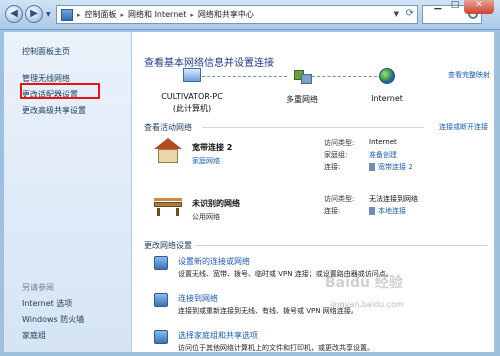  I want to click on access-type-value: 无法连接到网络, so click(393, 199).